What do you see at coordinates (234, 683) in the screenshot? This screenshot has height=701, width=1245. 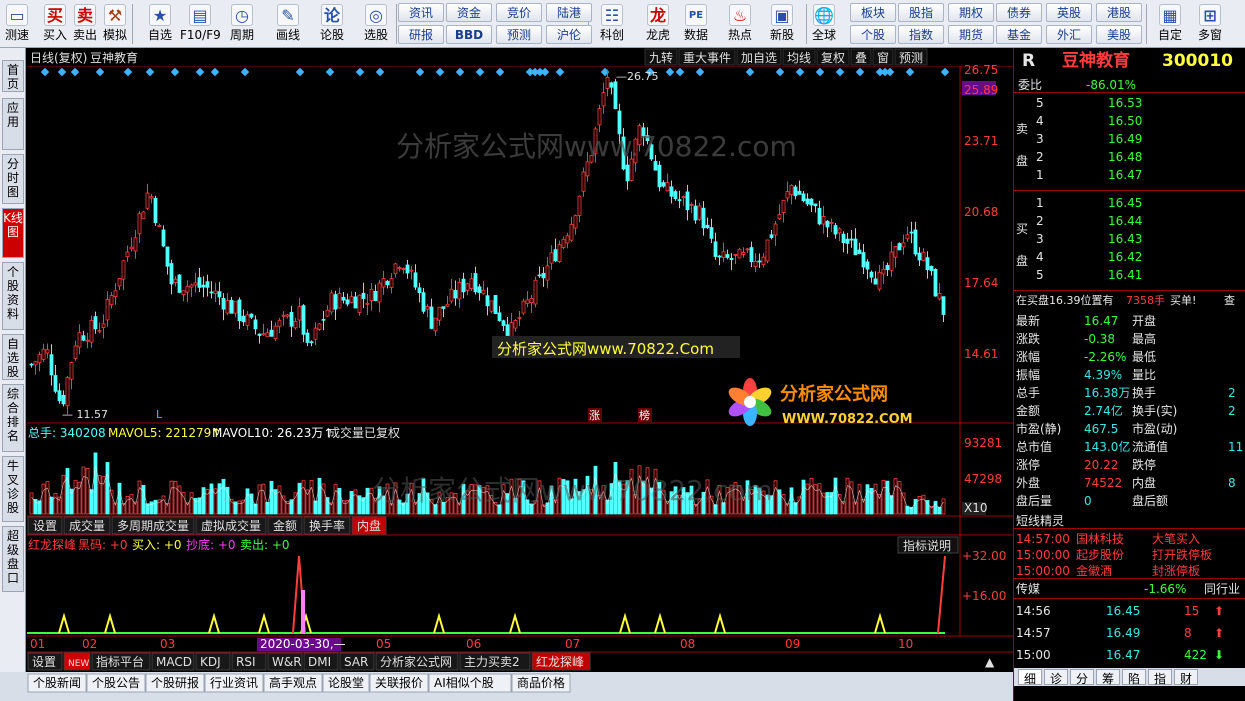 I see `bottom-tab-行业资讯: 行业资讯` at bounding box center [234, 683].